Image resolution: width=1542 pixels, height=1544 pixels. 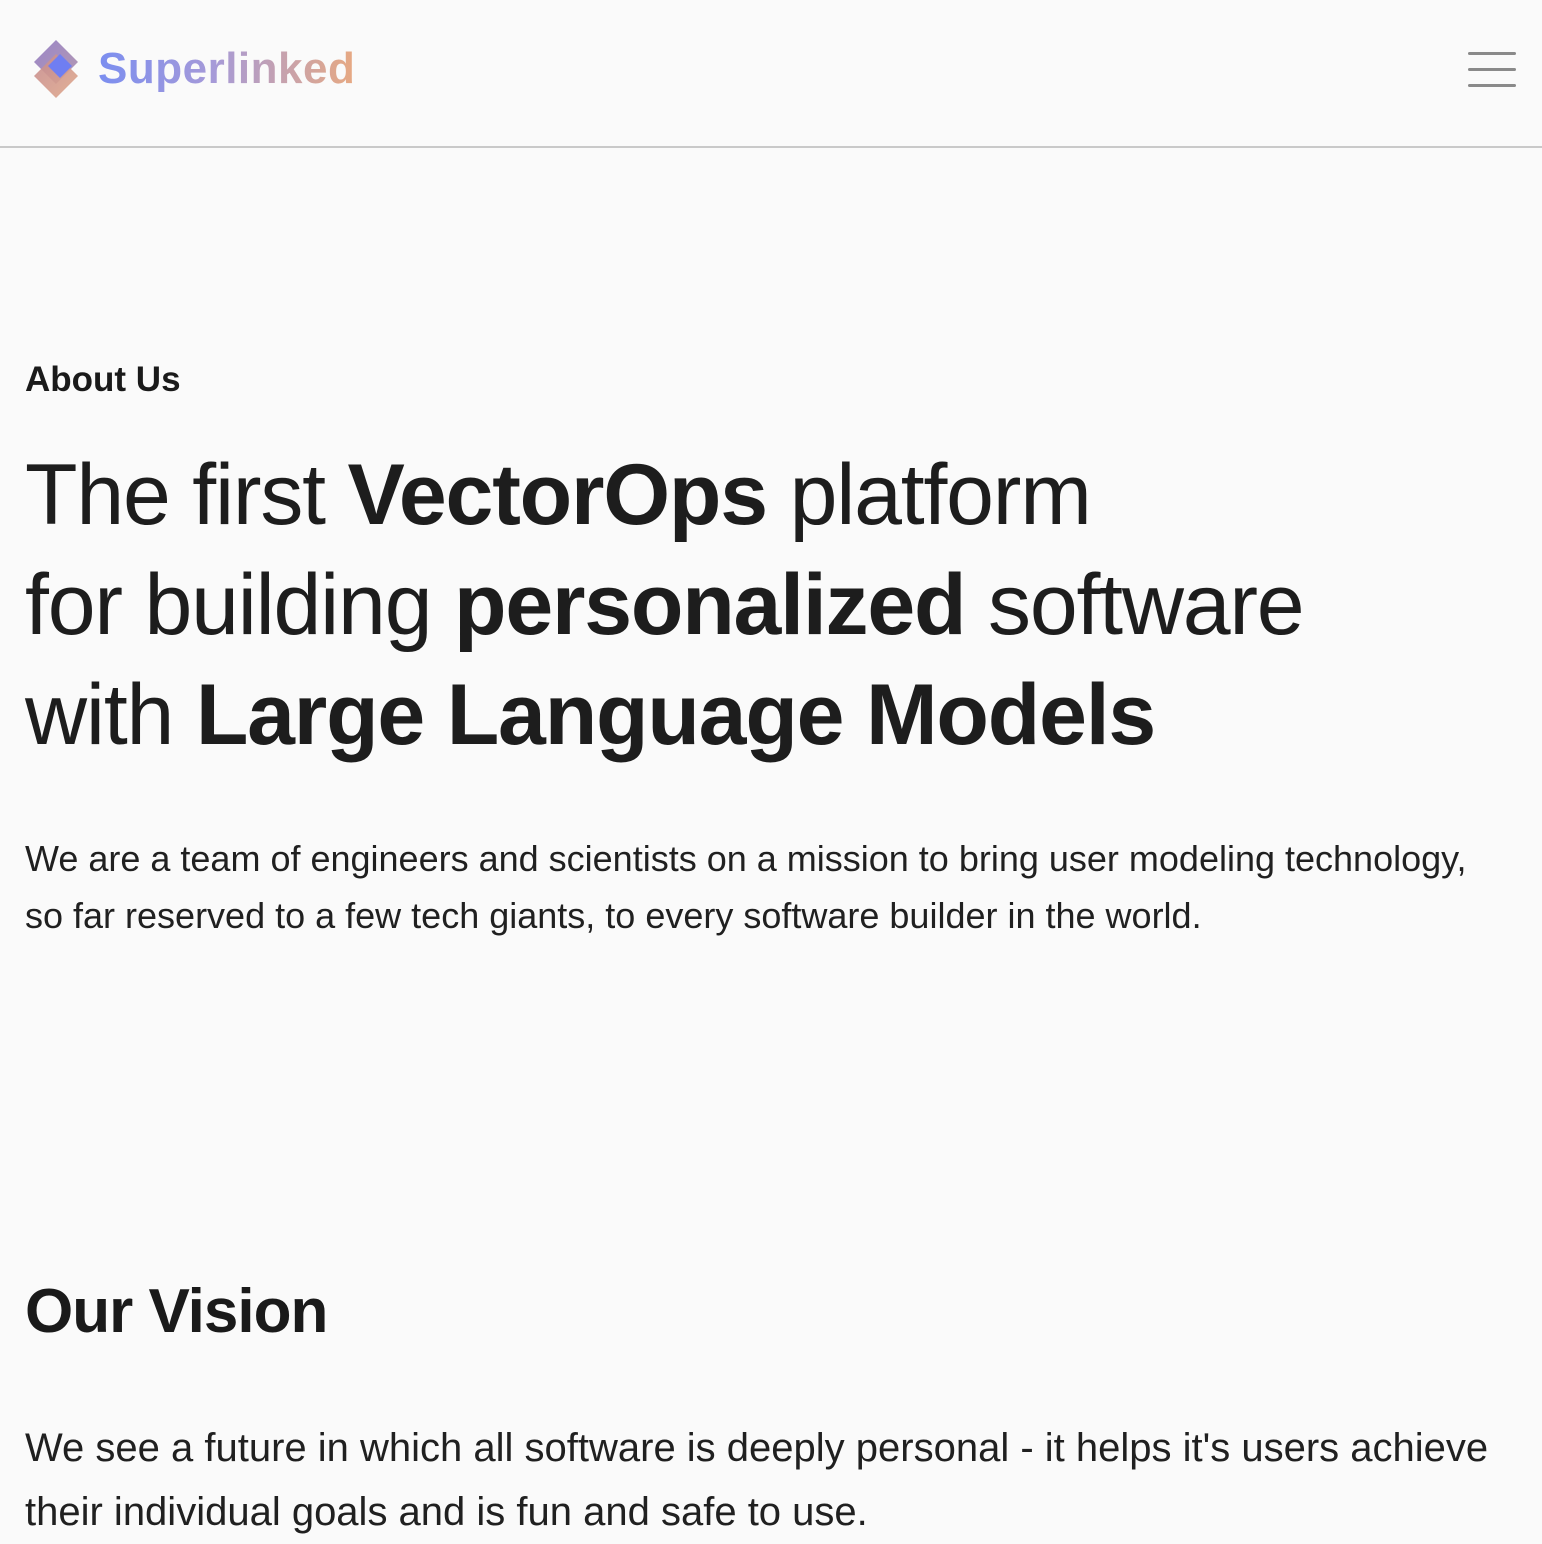 I want to click on menu-bar-bottom, so click(x=1492, y=85).